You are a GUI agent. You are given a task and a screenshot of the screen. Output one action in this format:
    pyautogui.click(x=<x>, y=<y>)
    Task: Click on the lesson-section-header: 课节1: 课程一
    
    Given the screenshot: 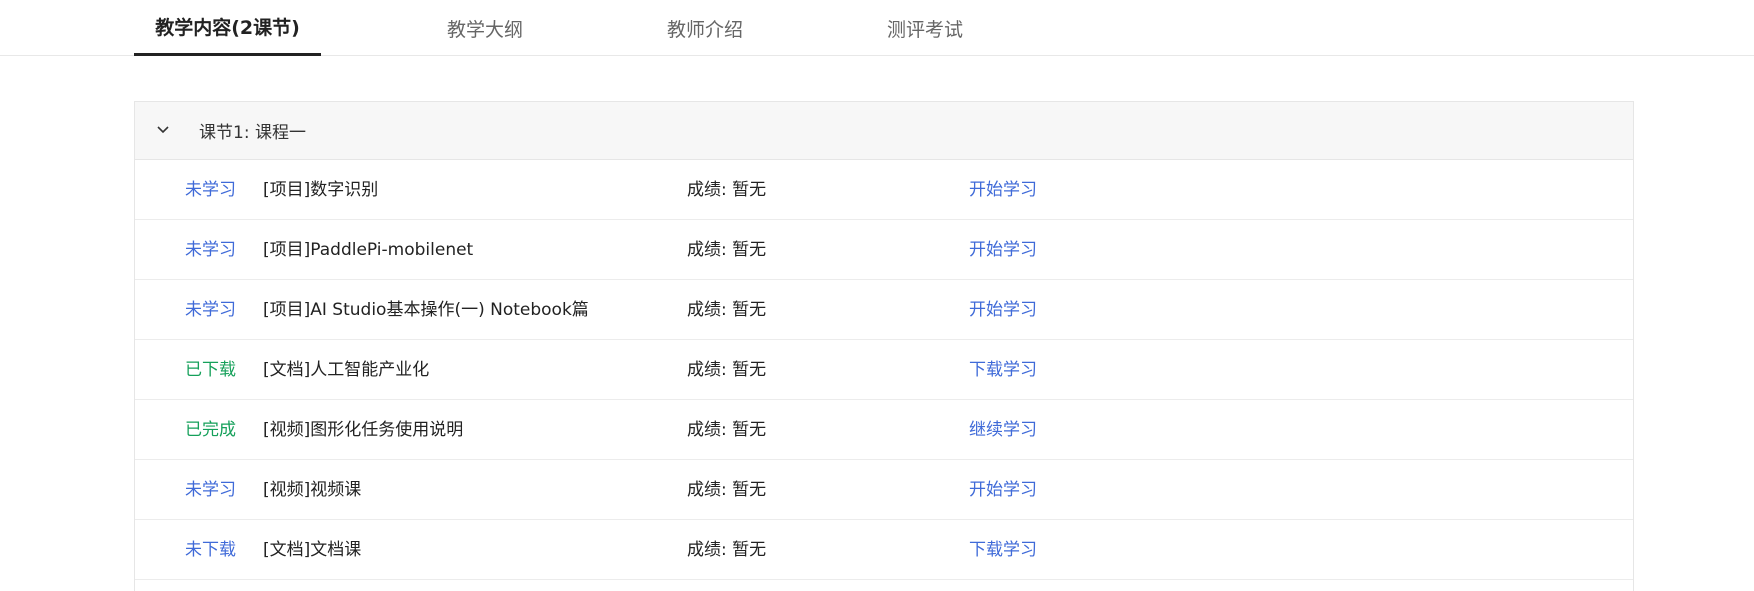 What is the action you would take?
    pyautogui.click(x=884, y=131)
    